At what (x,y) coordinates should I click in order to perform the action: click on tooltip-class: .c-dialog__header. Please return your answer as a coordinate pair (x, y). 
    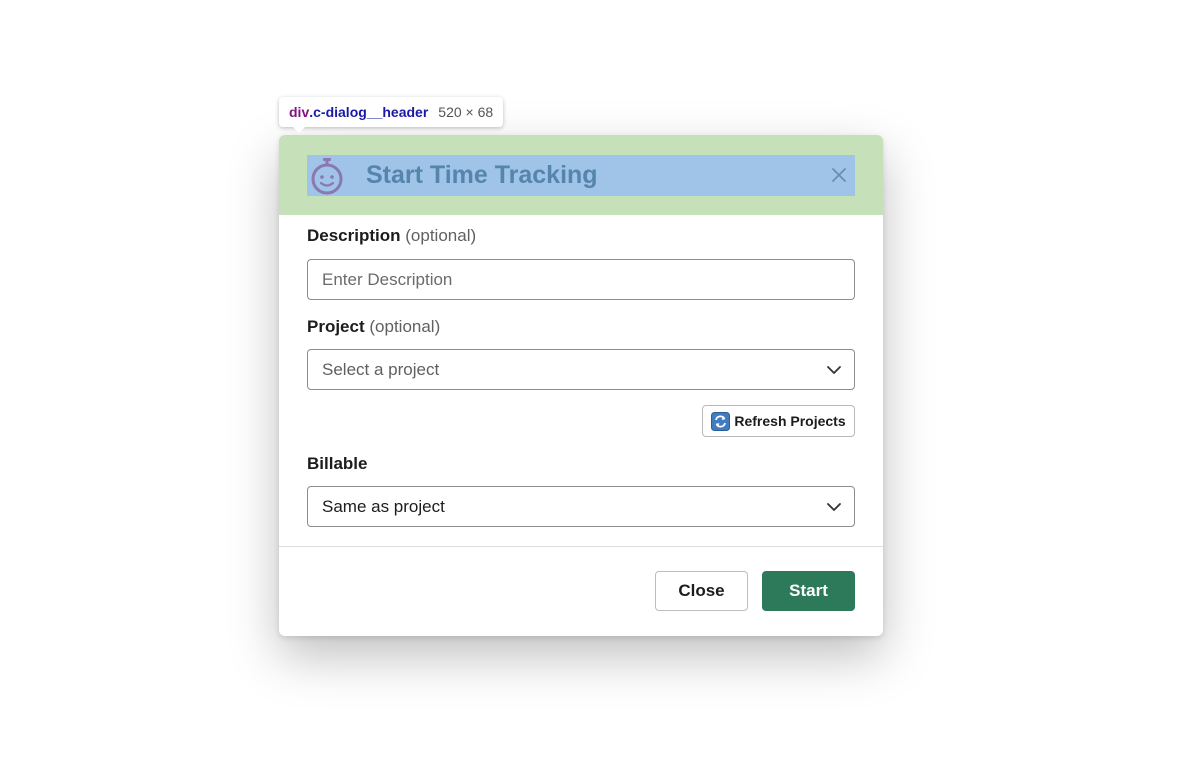
    Looking at the image, I should click on (369, 112).